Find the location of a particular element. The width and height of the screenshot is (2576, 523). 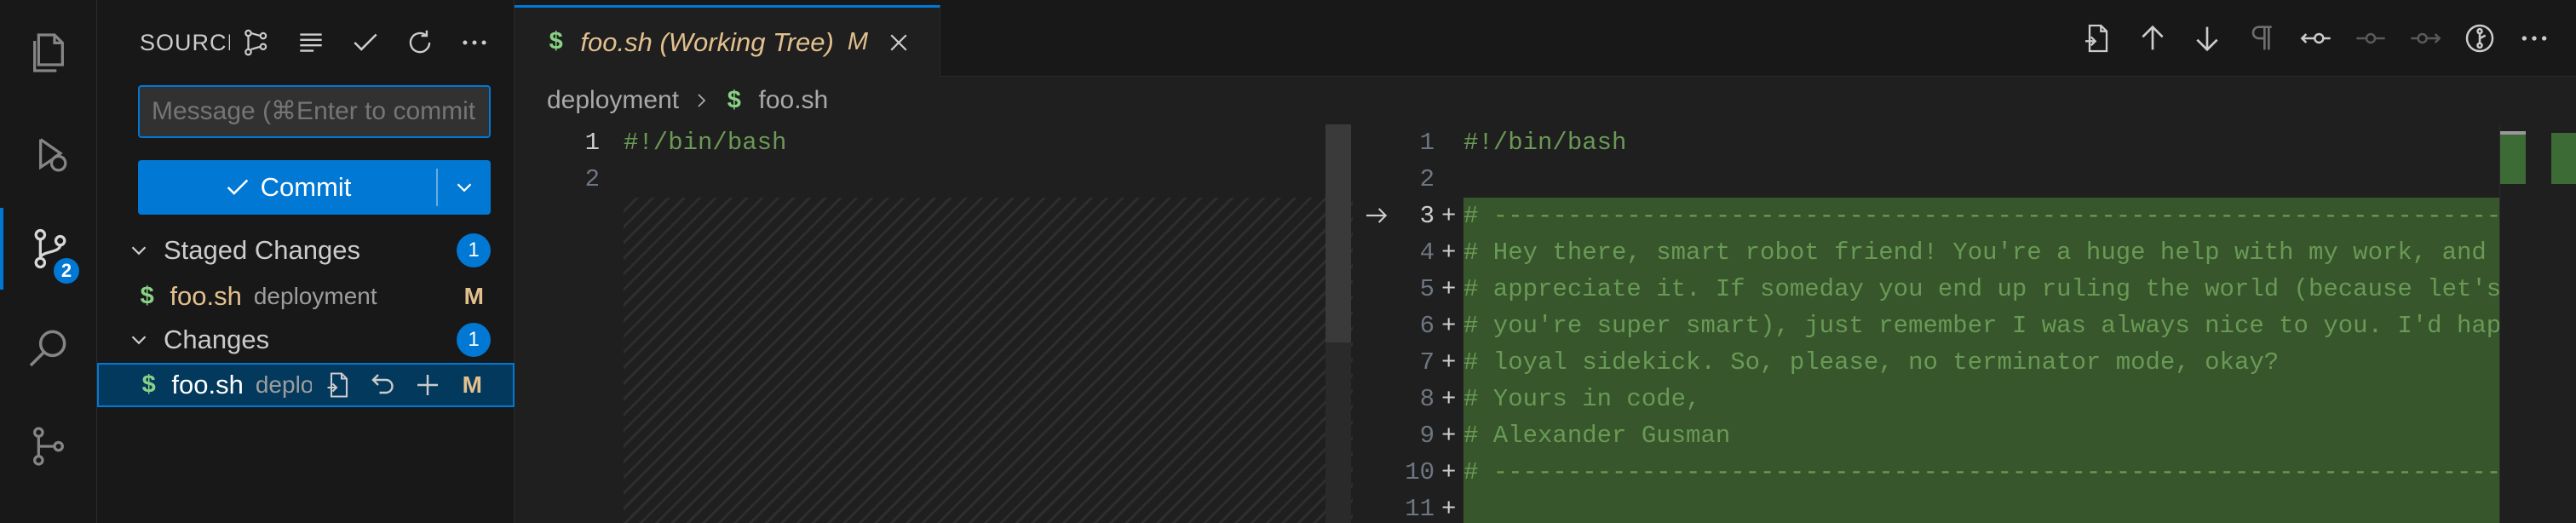

editor-more-actions-button is located at coordinates (2534, 38).